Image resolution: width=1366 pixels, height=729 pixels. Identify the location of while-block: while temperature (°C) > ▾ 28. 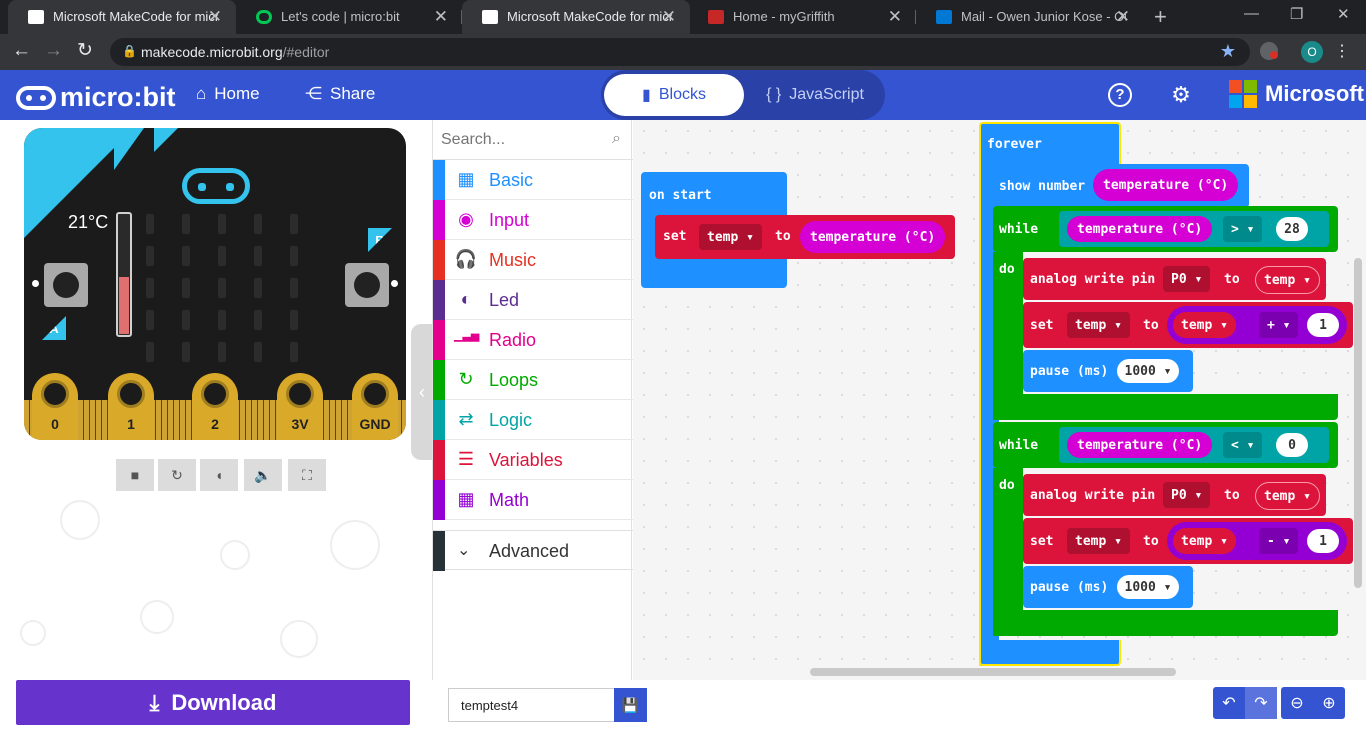
(1165, 229).